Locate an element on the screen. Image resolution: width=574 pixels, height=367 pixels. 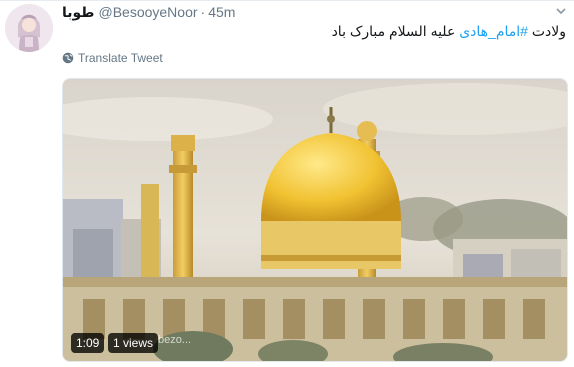
translate-label: Translate Tweet is located at coordinates (120, 58).